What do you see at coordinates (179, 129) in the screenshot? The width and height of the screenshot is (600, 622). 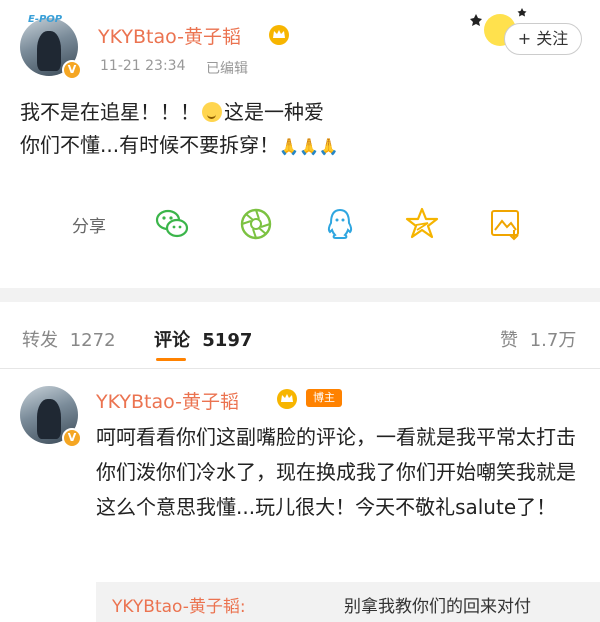 I see `post-text: 我不是在追星！！！ 这是一种爱 你们不懂...有时候不要拆穿！🙏🙏🙏` at bounding box center [179, 129].